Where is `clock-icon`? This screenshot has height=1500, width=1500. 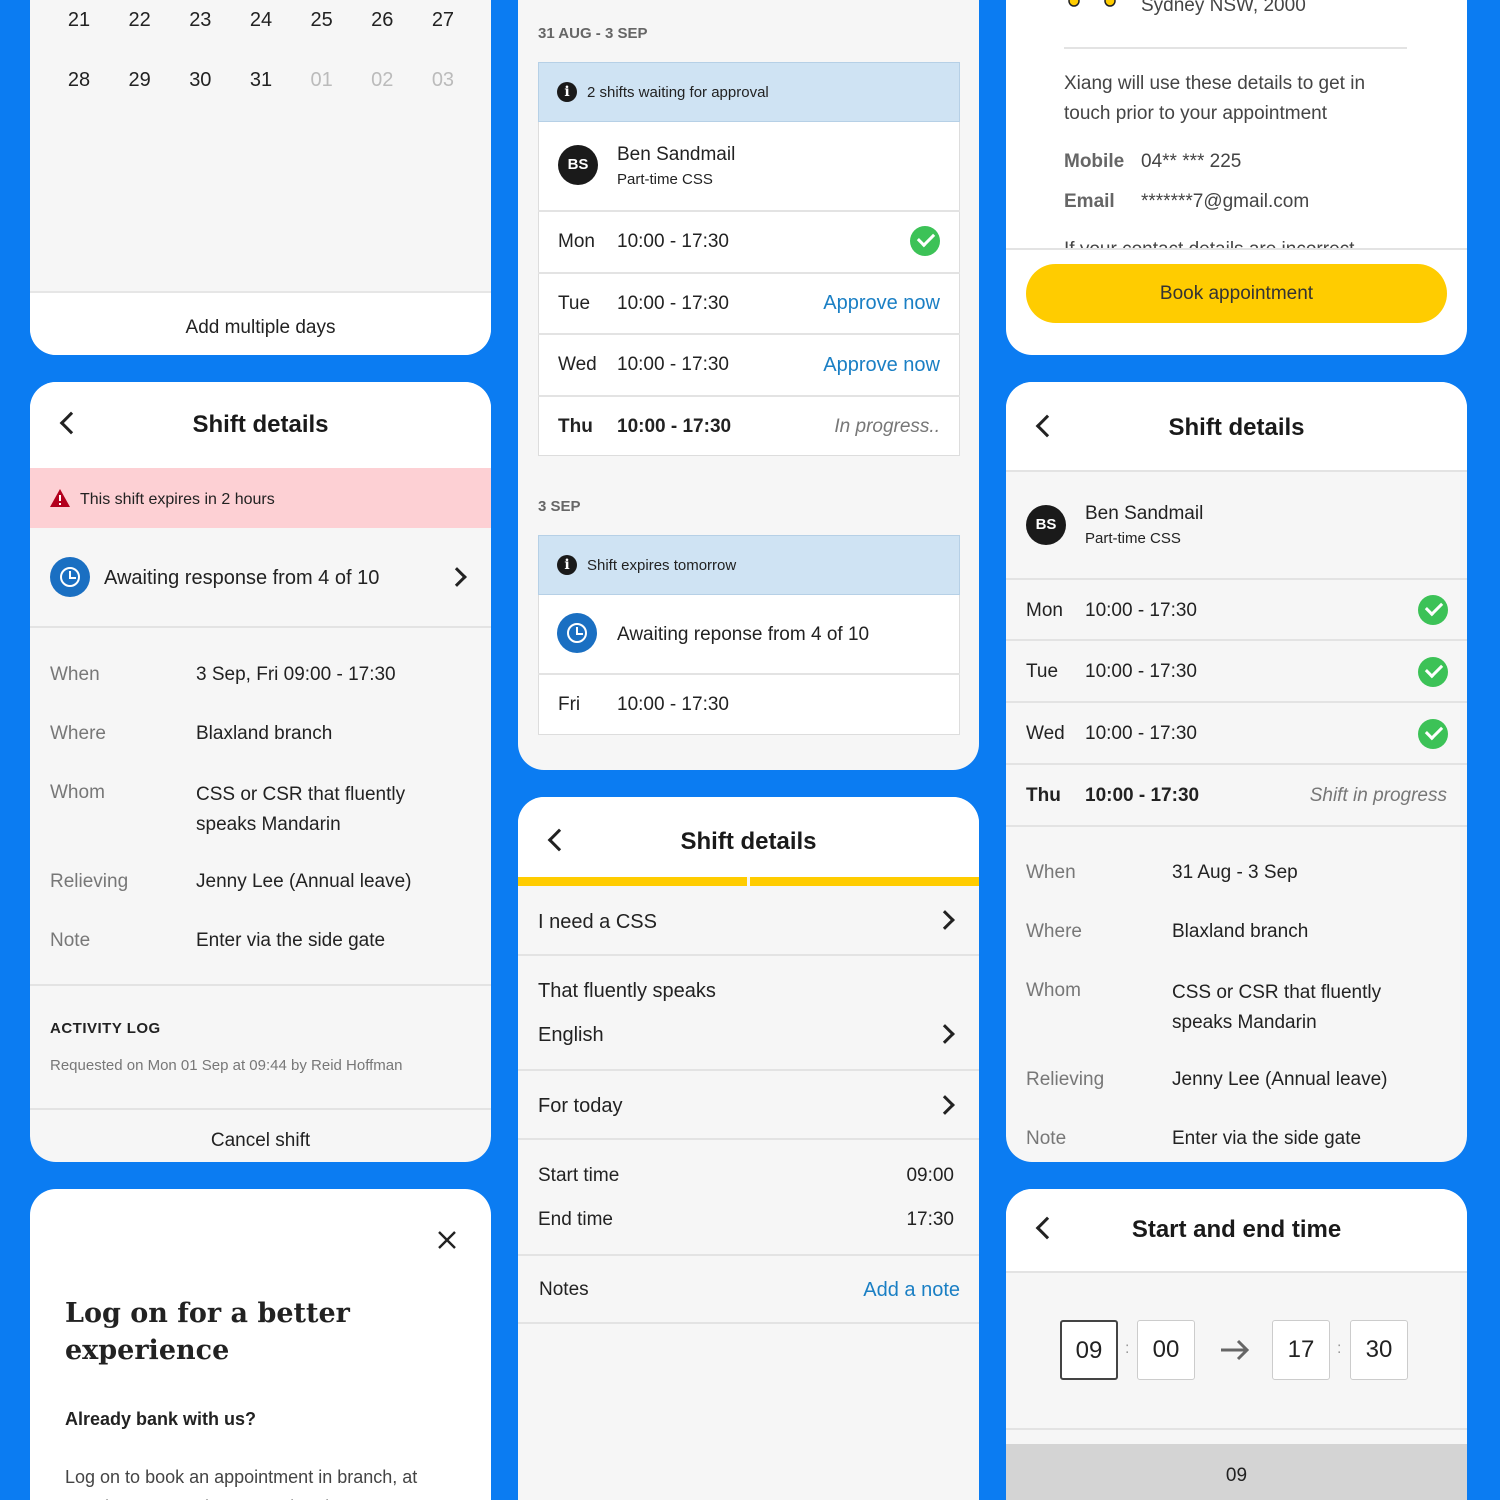 clock-icon is located at coordinates (577, 633).